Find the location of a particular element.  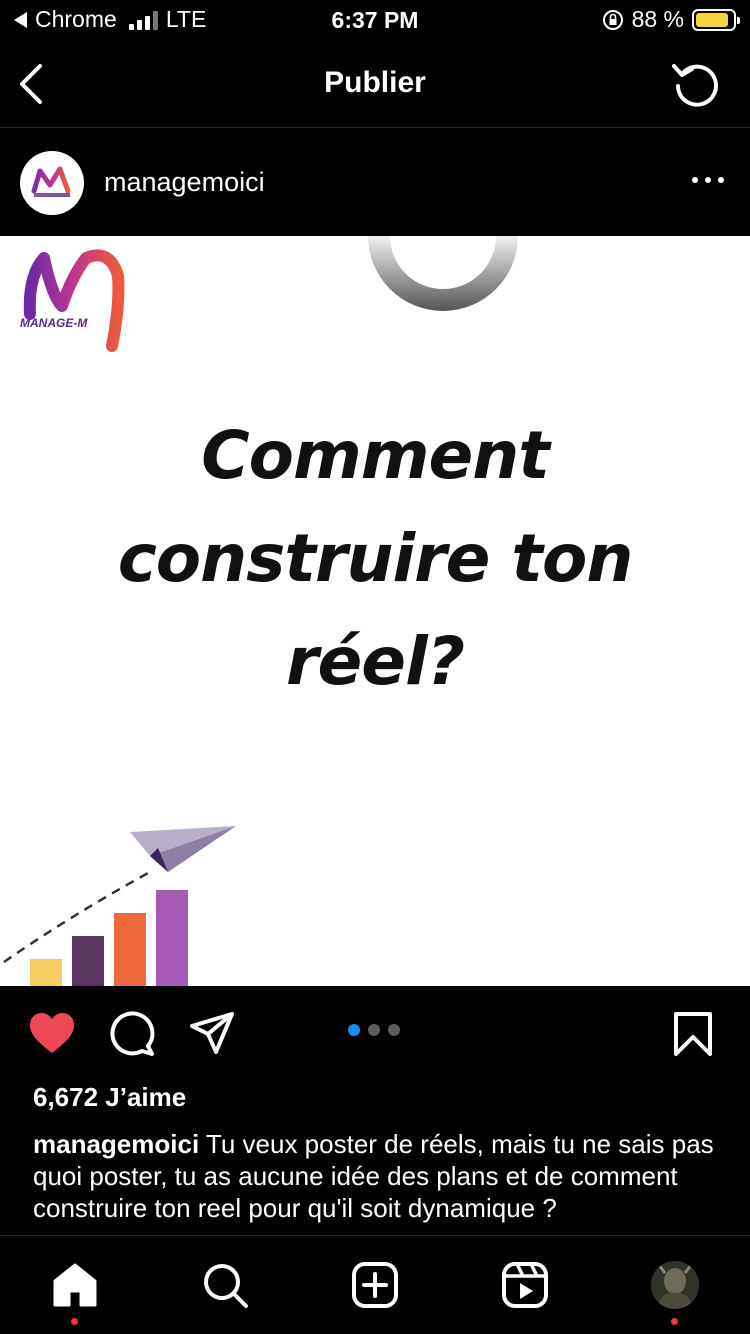

manage-moi-logo-icon is located at coordinates (74, 300).